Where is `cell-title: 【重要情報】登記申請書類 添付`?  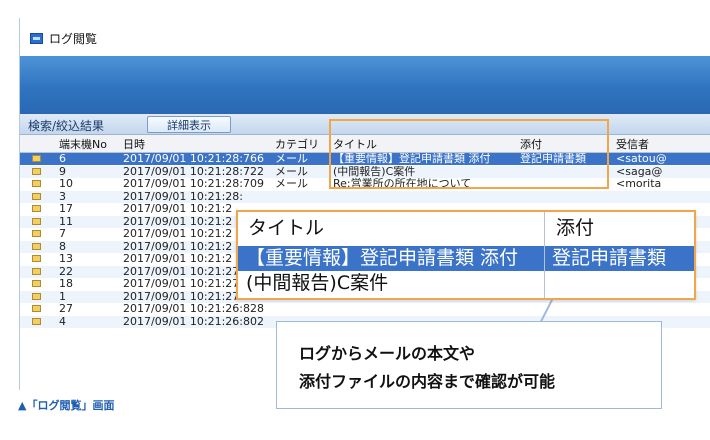 cell-title: 【重要情報】登記申請書類 添付 is located at coordinates (412, 159).